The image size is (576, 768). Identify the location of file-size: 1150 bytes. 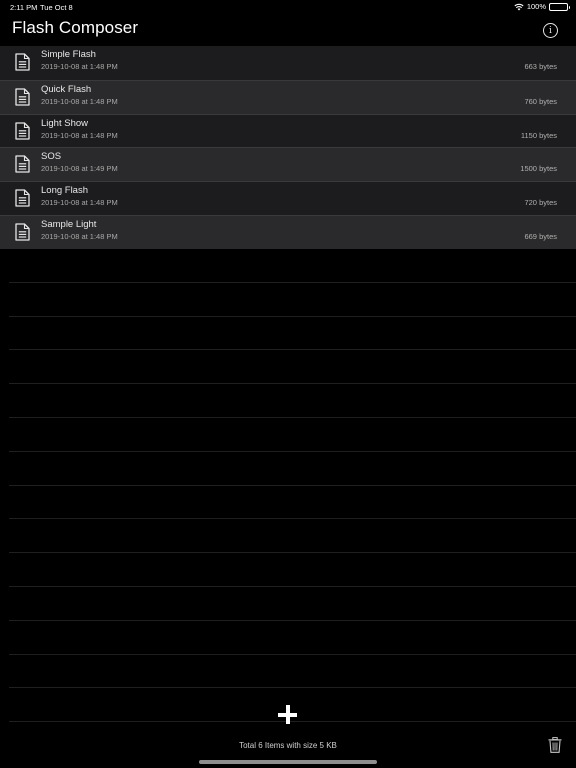
(538, 135).